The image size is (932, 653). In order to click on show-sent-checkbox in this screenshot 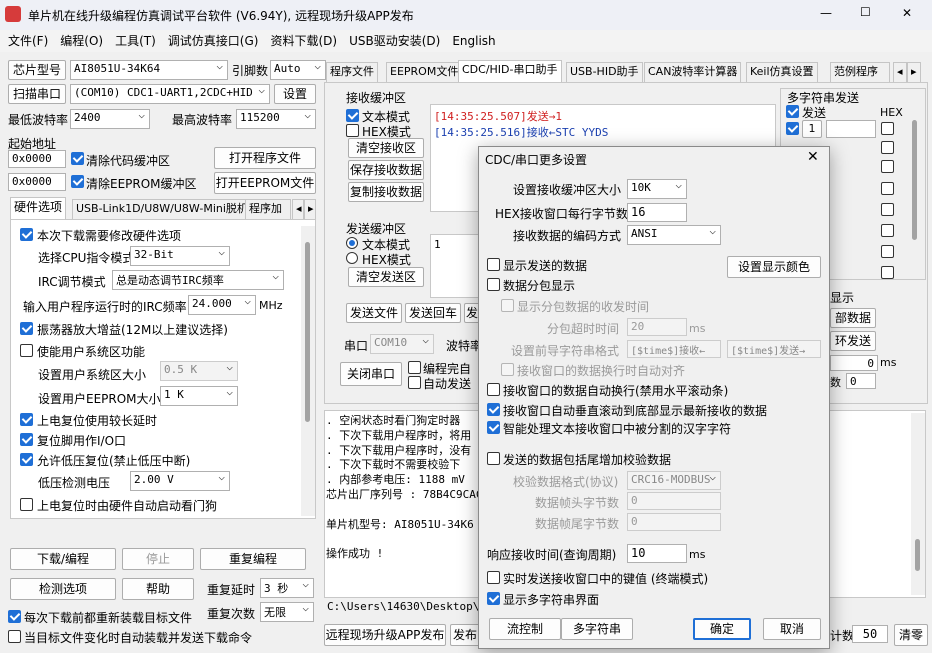, I will do `click(493, 264)`.